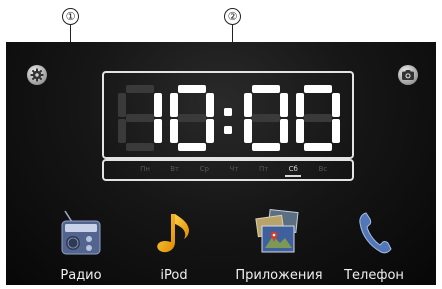  I want to click on digit-2-segment-e, so click(174, 131).